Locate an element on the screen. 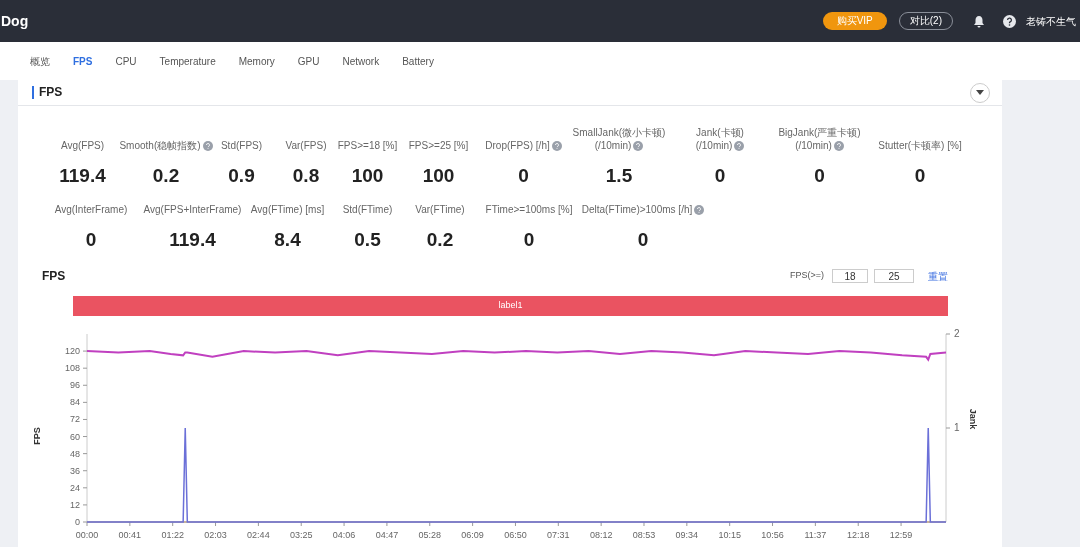 This screenshot has width=1080, height=547. y-tick-label: 72 is located at coordinates (75, 419).